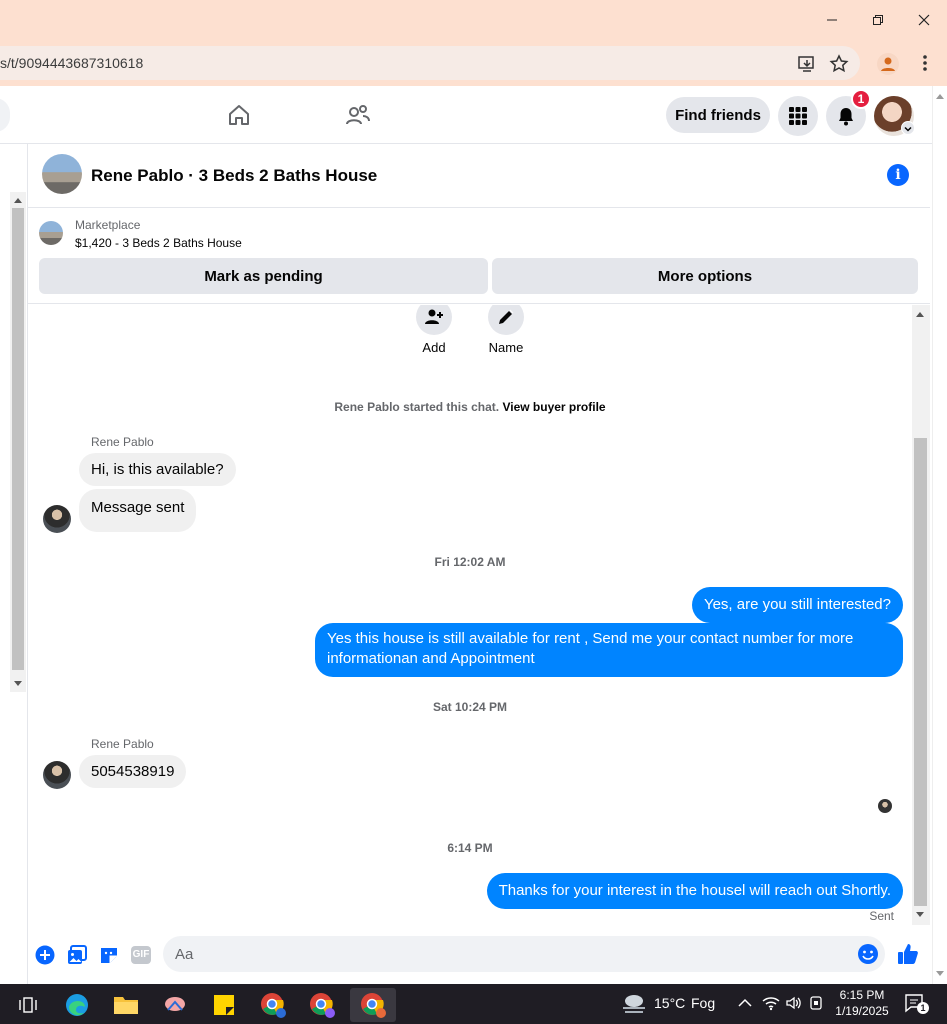  I want to click on browser-profile-icon, so click(888, 64).